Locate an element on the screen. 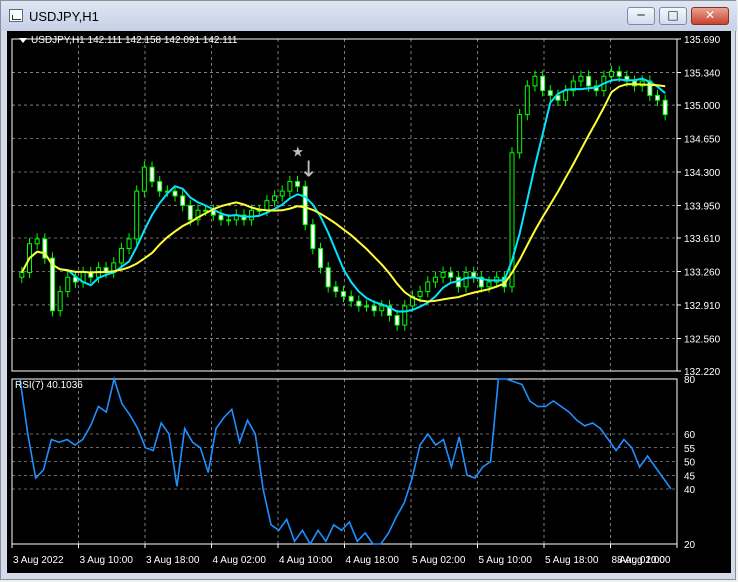 The width and height of the screenshot is (738, 582). close-button: ✕ is located at coordinates (710, 16).